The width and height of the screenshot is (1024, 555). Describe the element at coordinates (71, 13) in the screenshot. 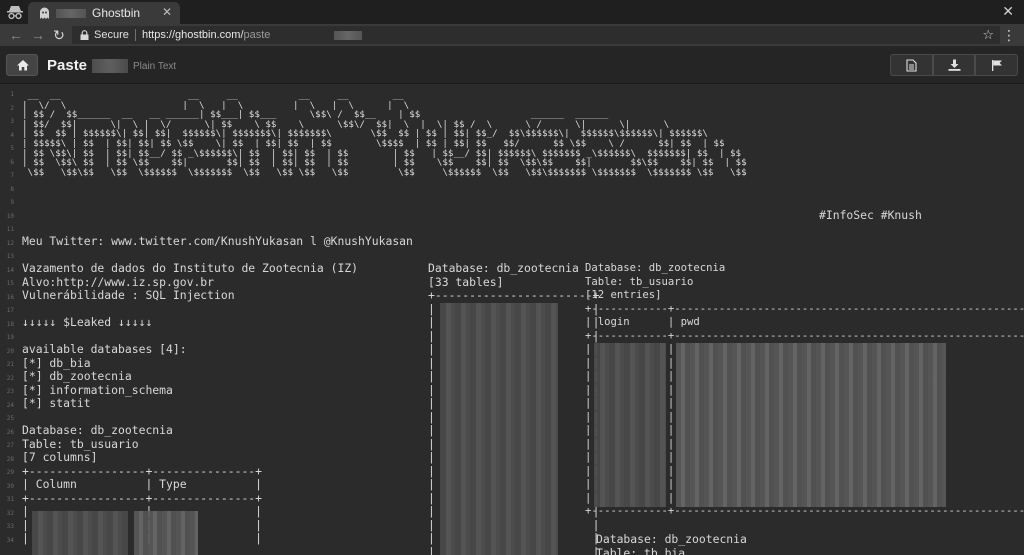

I see `tab-title-redaction` at that location.